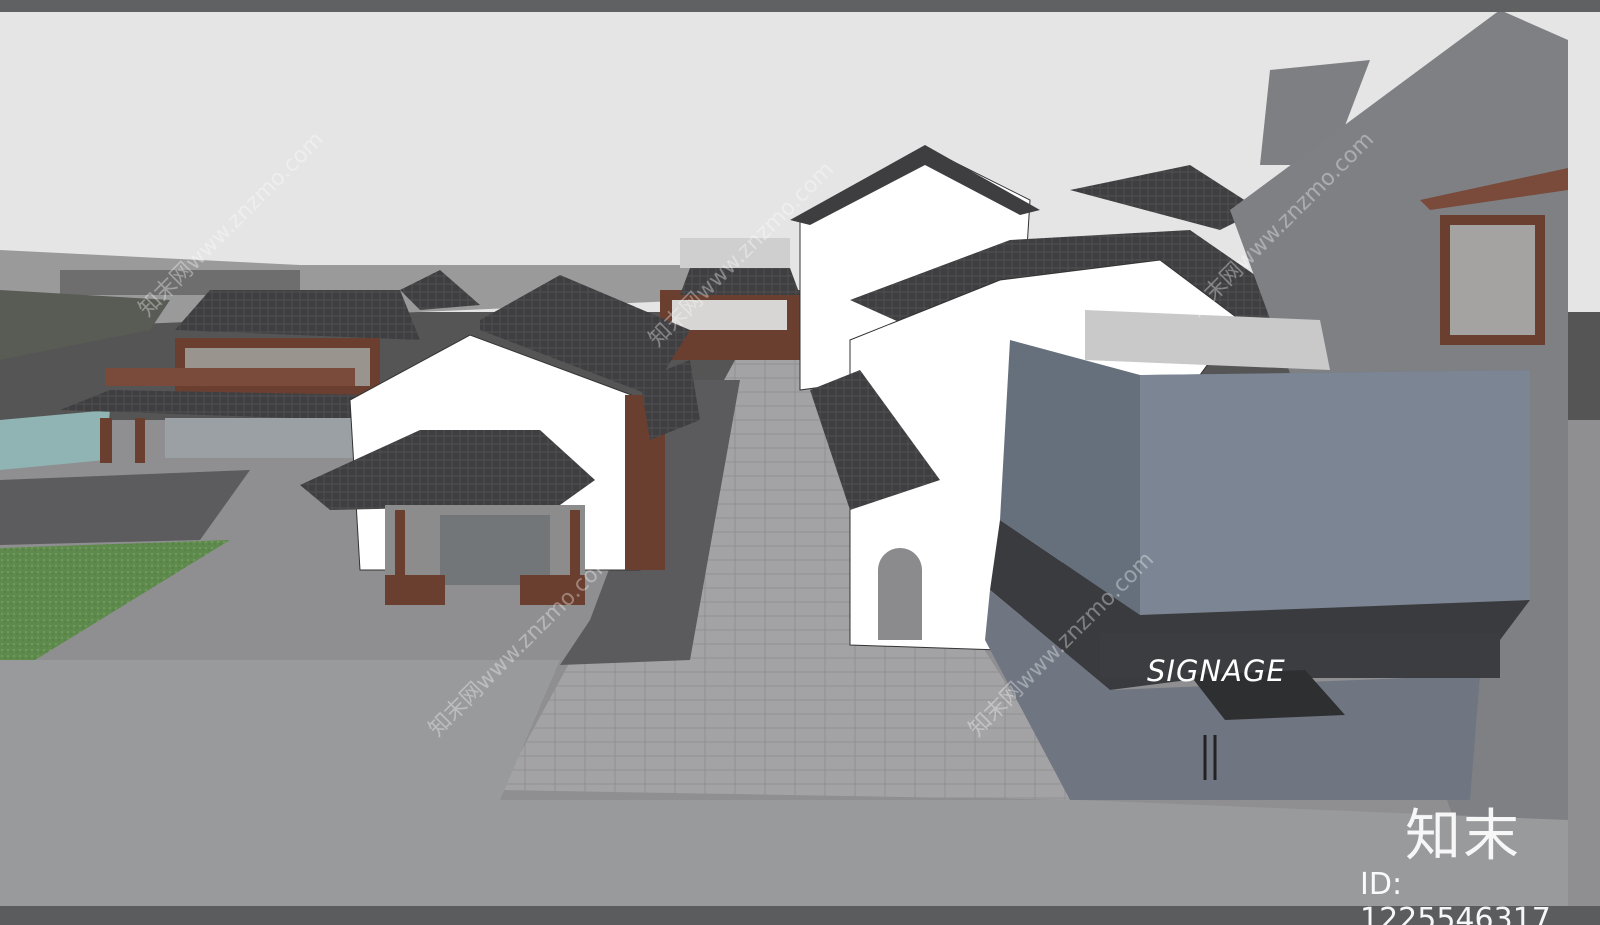 Image resolution: width=1600 pixels, height=925 pixels. What do you see at coordinates (800, 6) in the screenshot?
I see `top-frame-bar` at bounding box center [800, 6].